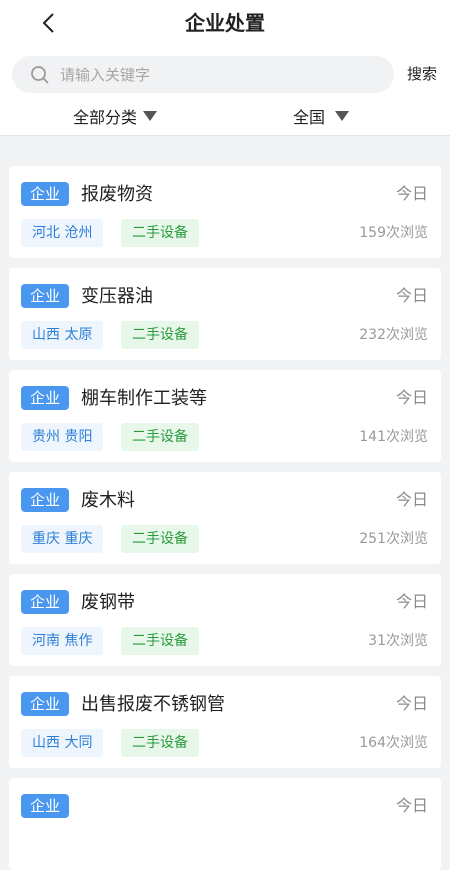 The width and height of the screenshot is (450, 870). What do you see at coordinates (117, 194) in the screenshot?
I see `item-title: 报废物资` at bounding box center [117, 194].